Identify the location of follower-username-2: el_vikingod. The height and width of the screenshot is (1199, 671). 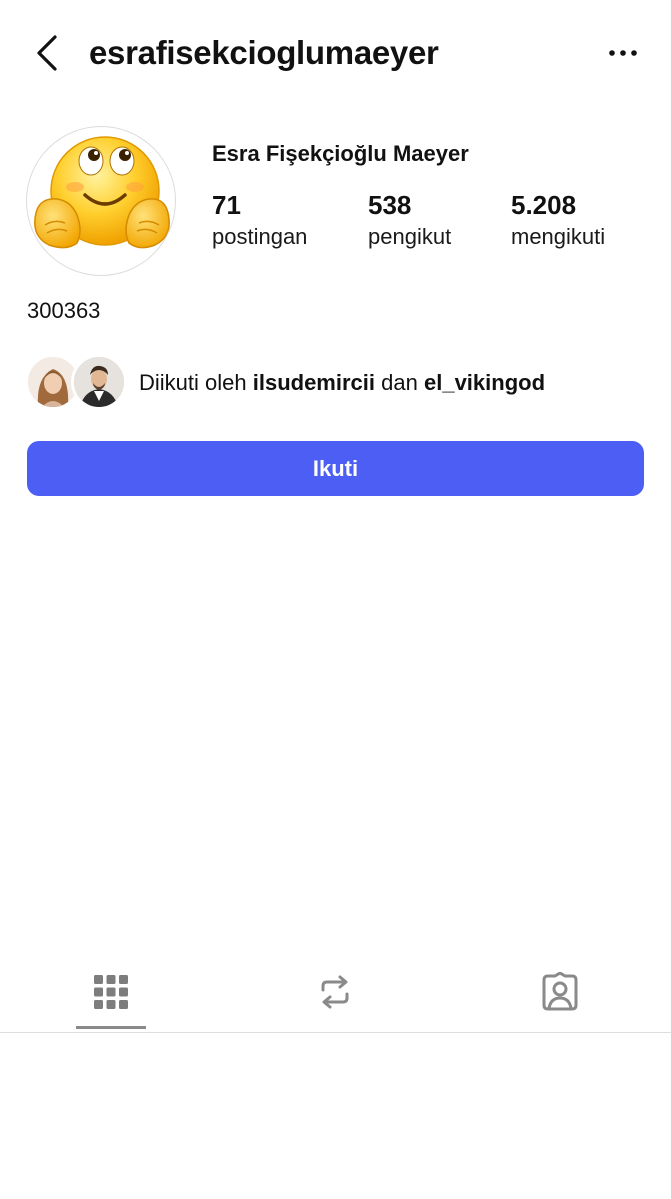
(484, 382).